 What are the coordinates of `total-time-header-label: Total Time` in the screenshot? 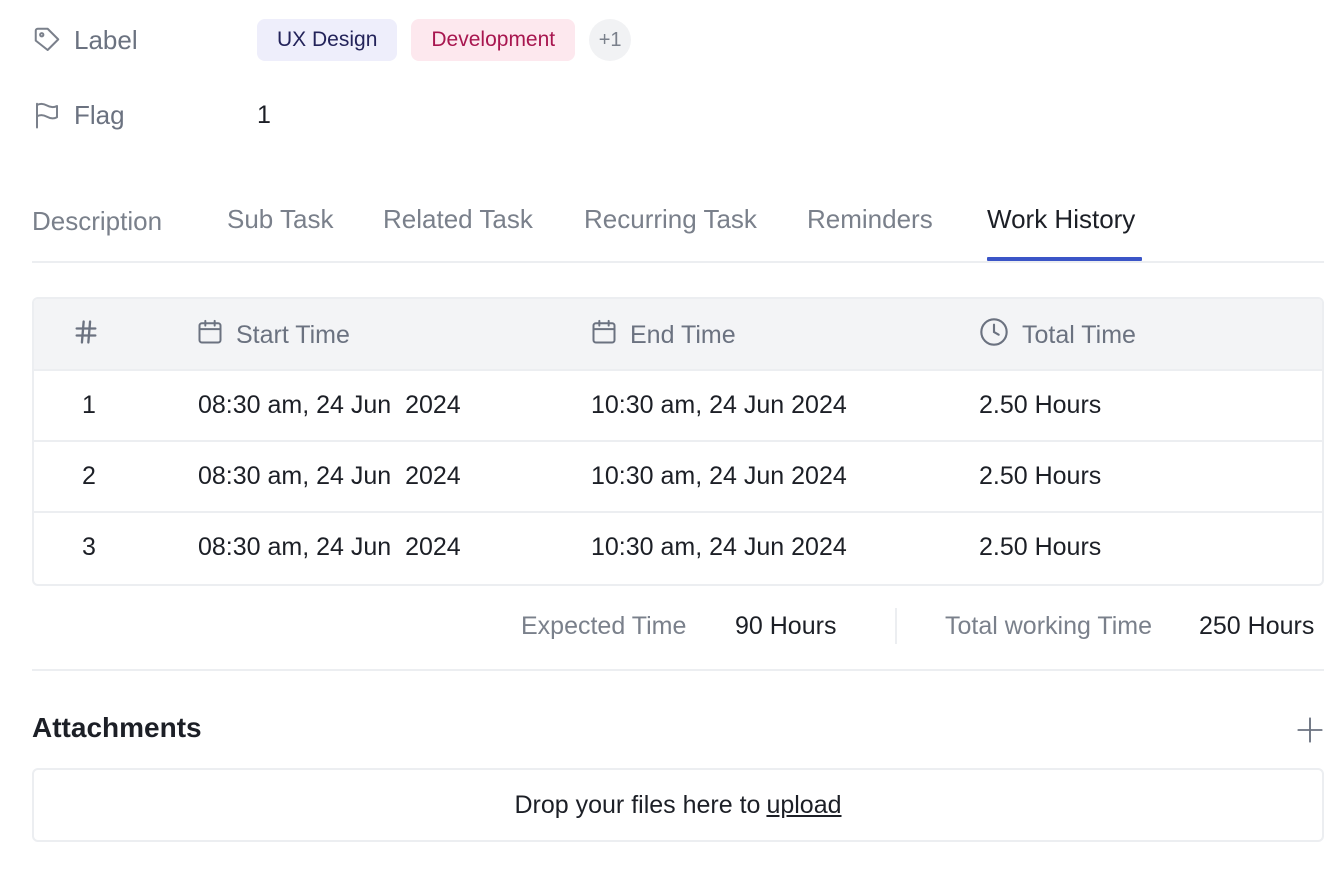 It's located at (1079, 334).